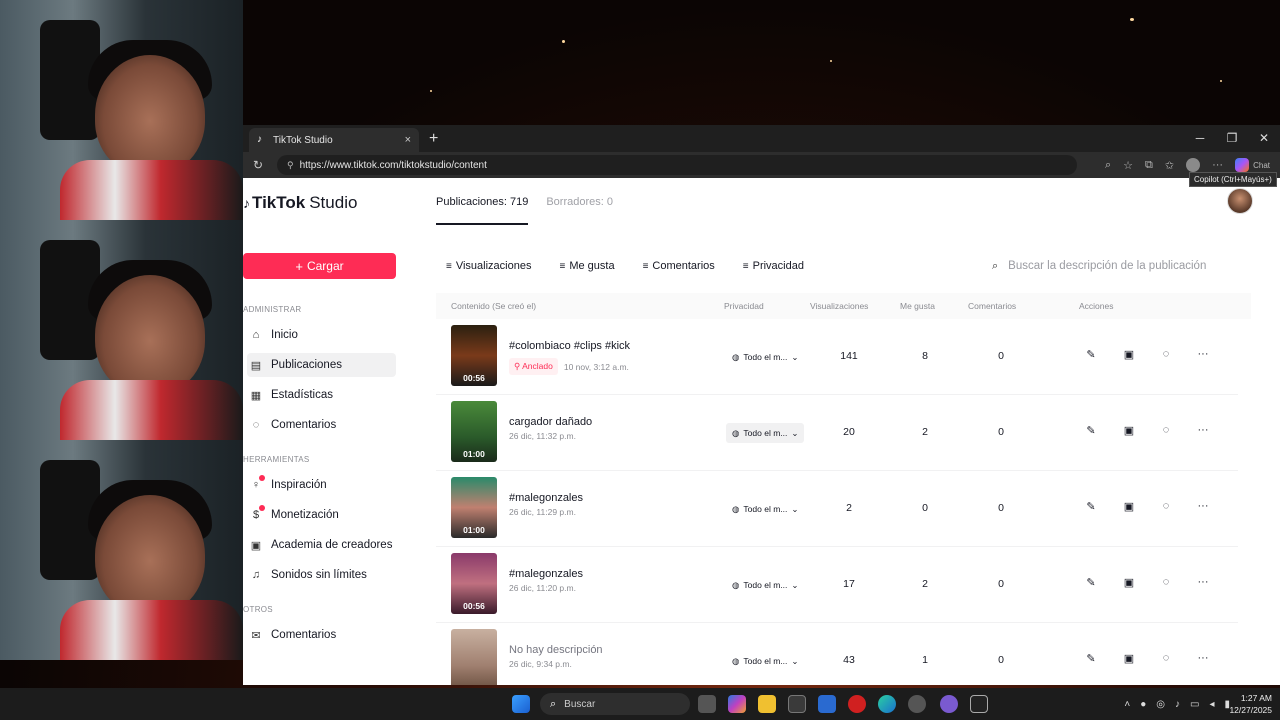  Describe the element at coordinates (917, 704) in the screenshot. I see `chatgpt-icon` at that location.